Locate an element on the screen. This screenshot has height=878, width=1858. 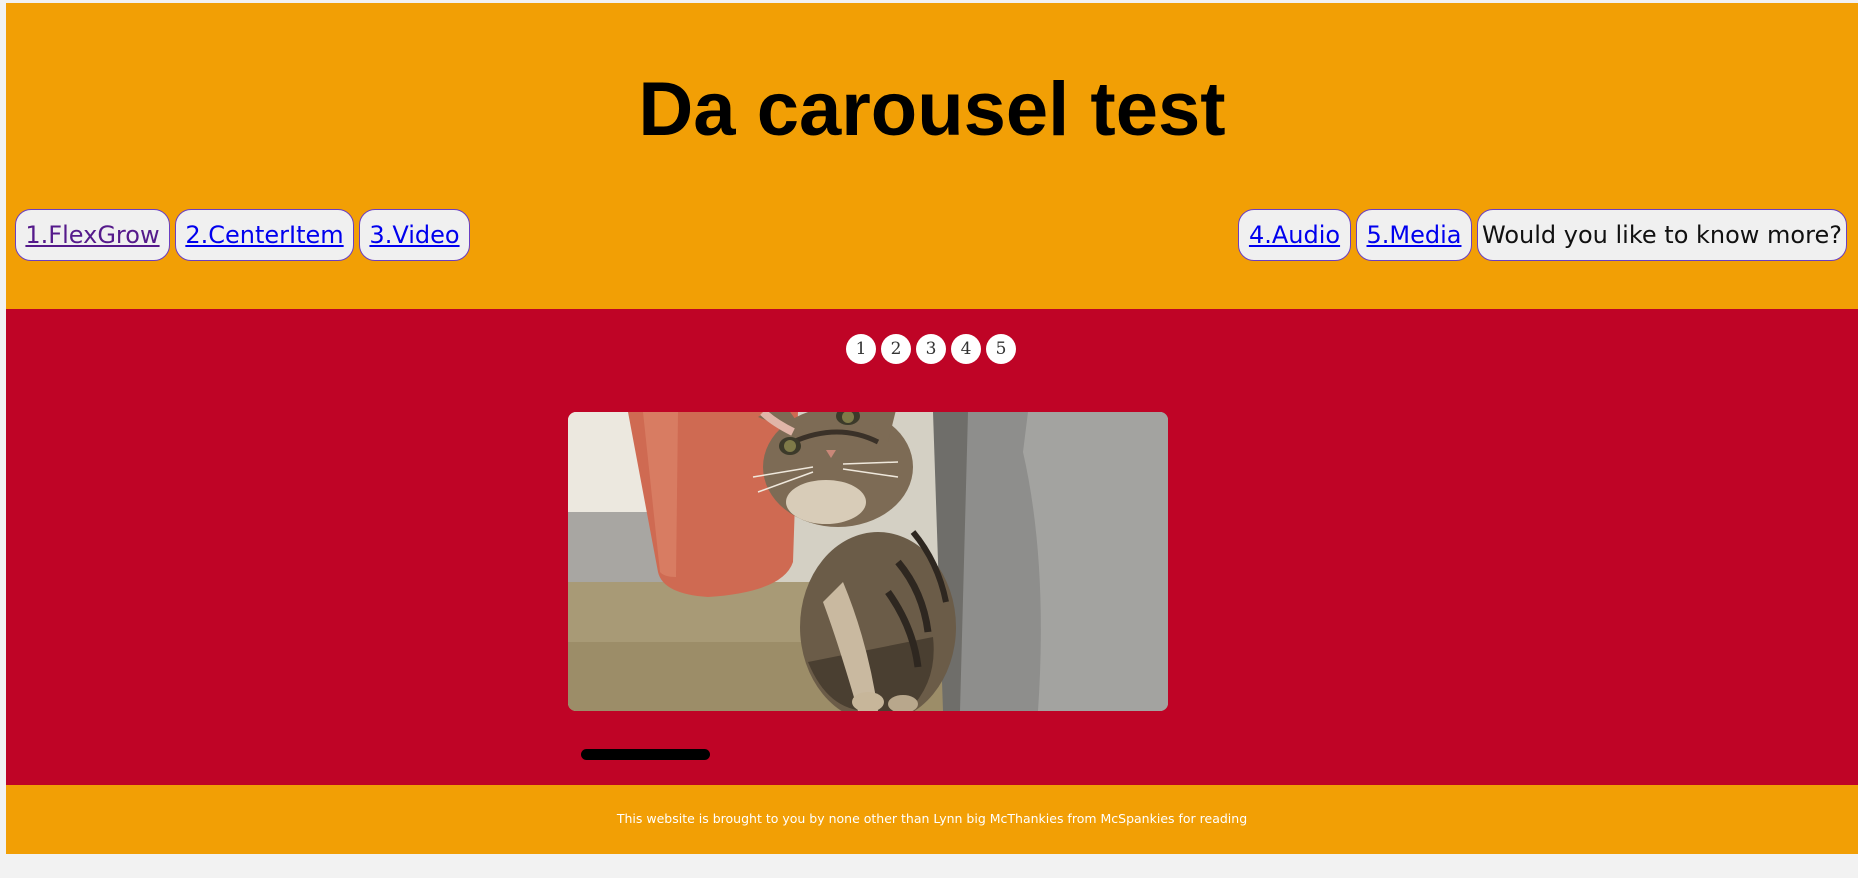
carousel-dot-4: 4 is located at coordinates (966, 349).